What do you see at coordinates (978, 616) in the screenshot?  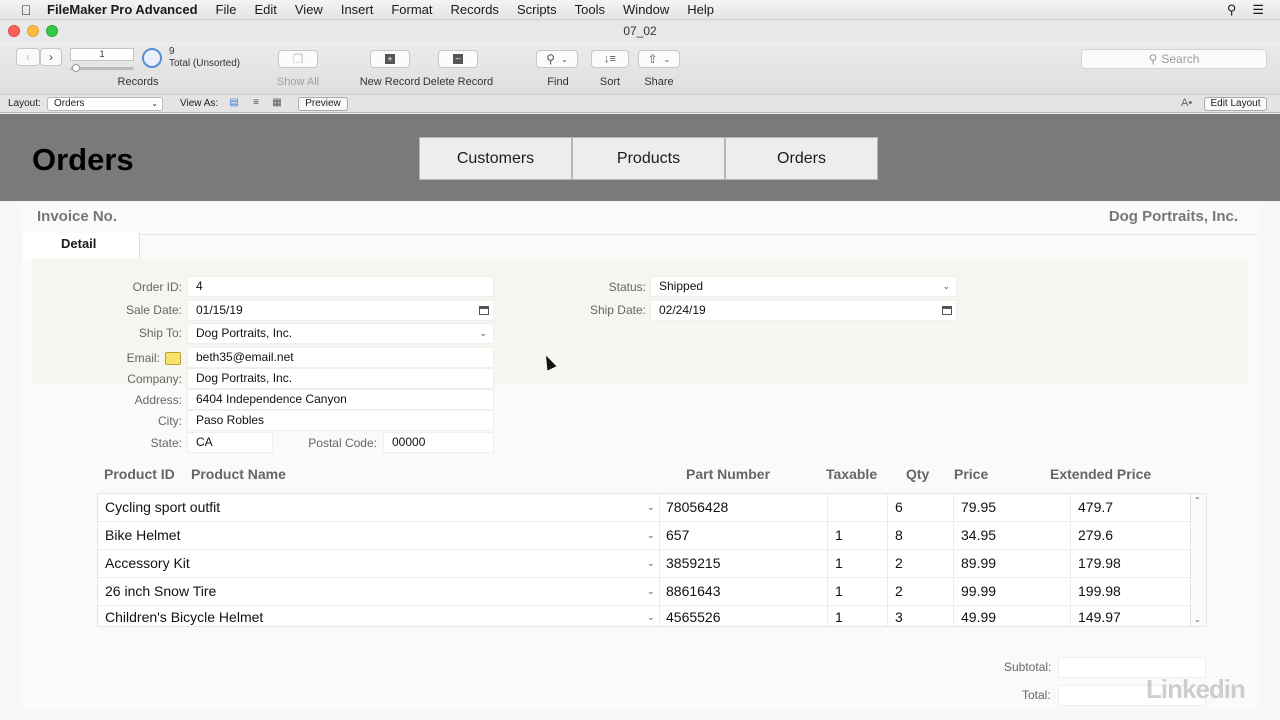 I see `price-cell: 49.99` at bounding box center [978, 616].